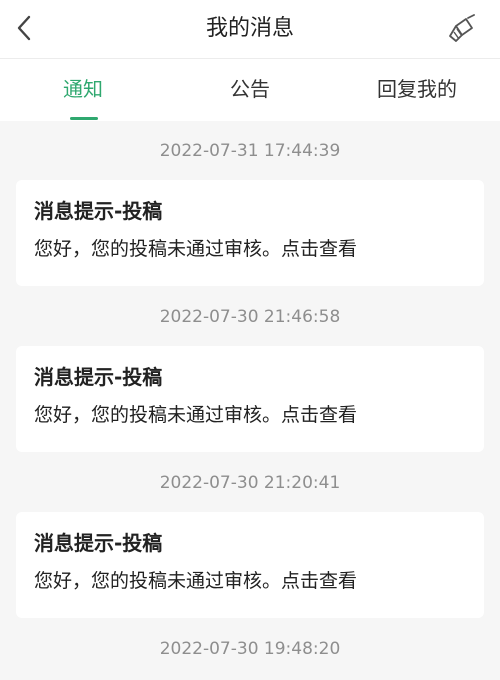 The height and width of the screenshot is (680, 500). What do you see at coordinates (83, 90) in the screenshot?
I see `tab-notifications: 通知` at bounding box center [83, 90].